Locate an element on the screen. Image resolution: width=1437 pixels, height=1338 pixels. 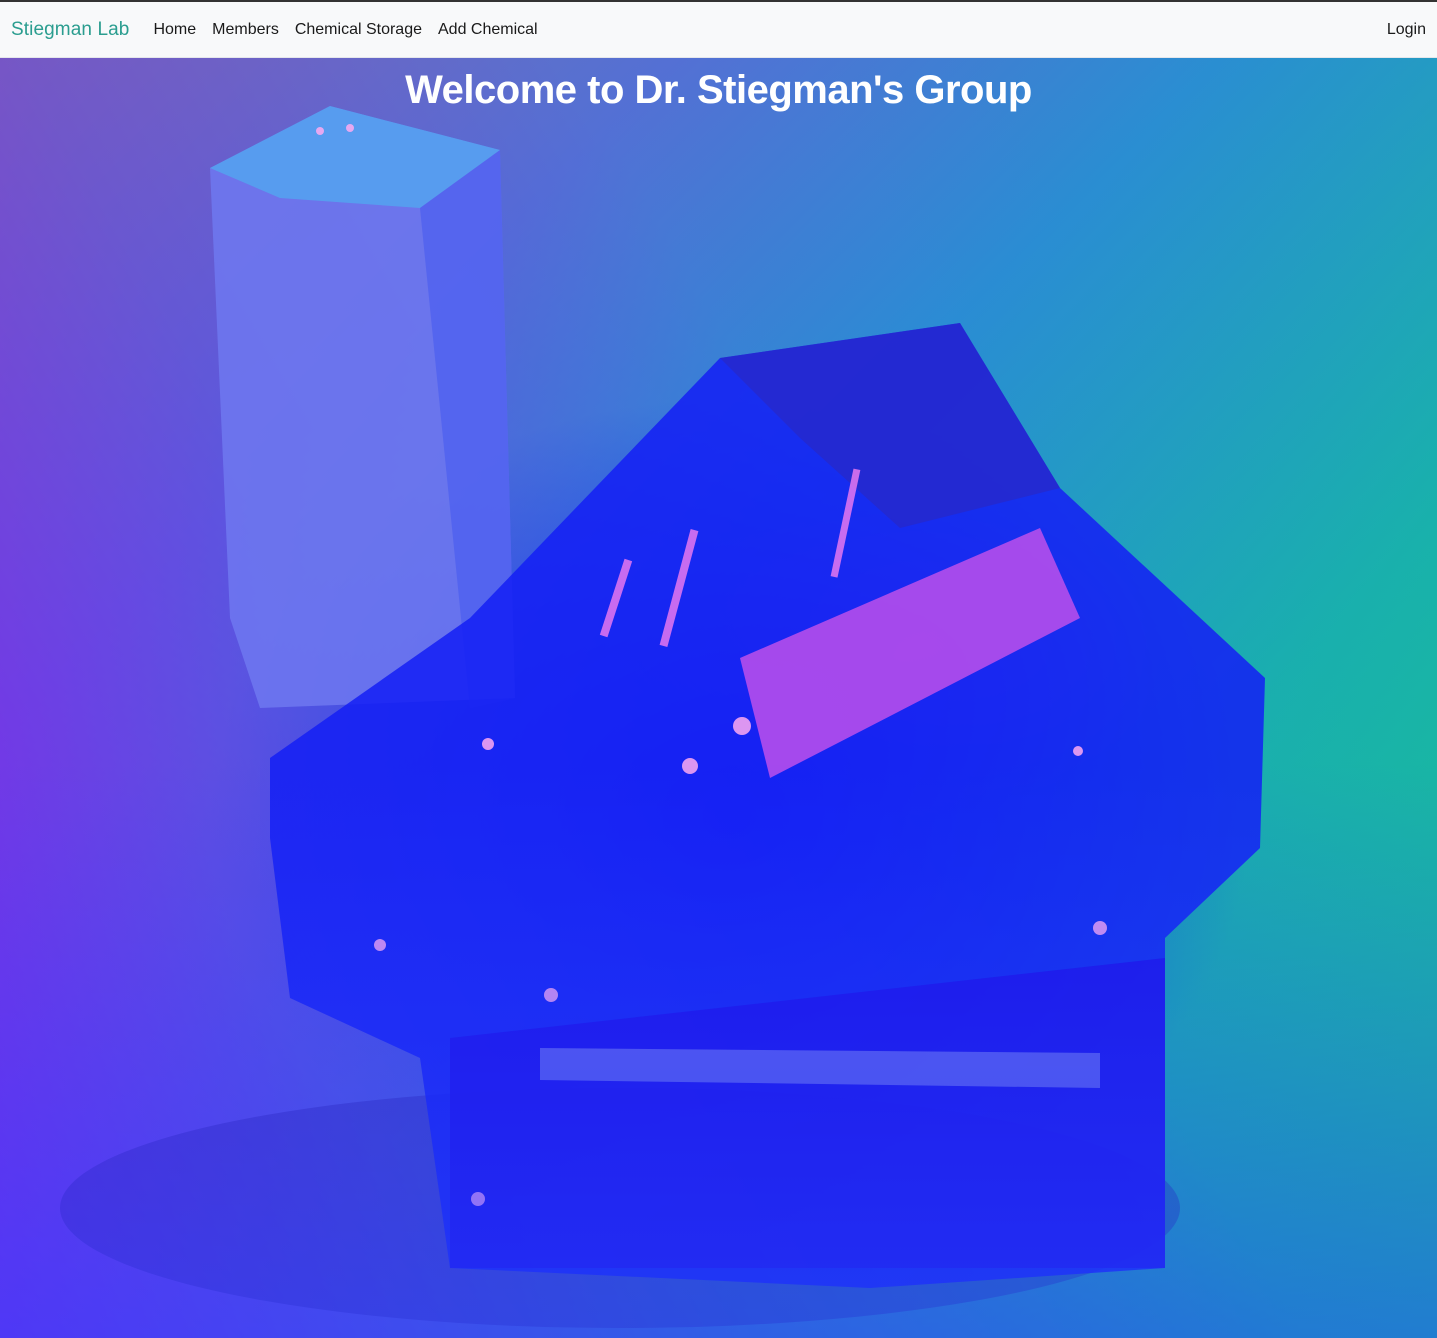
nav-link-add-chemical: Add Chemical is located at coordinates (488, 30).